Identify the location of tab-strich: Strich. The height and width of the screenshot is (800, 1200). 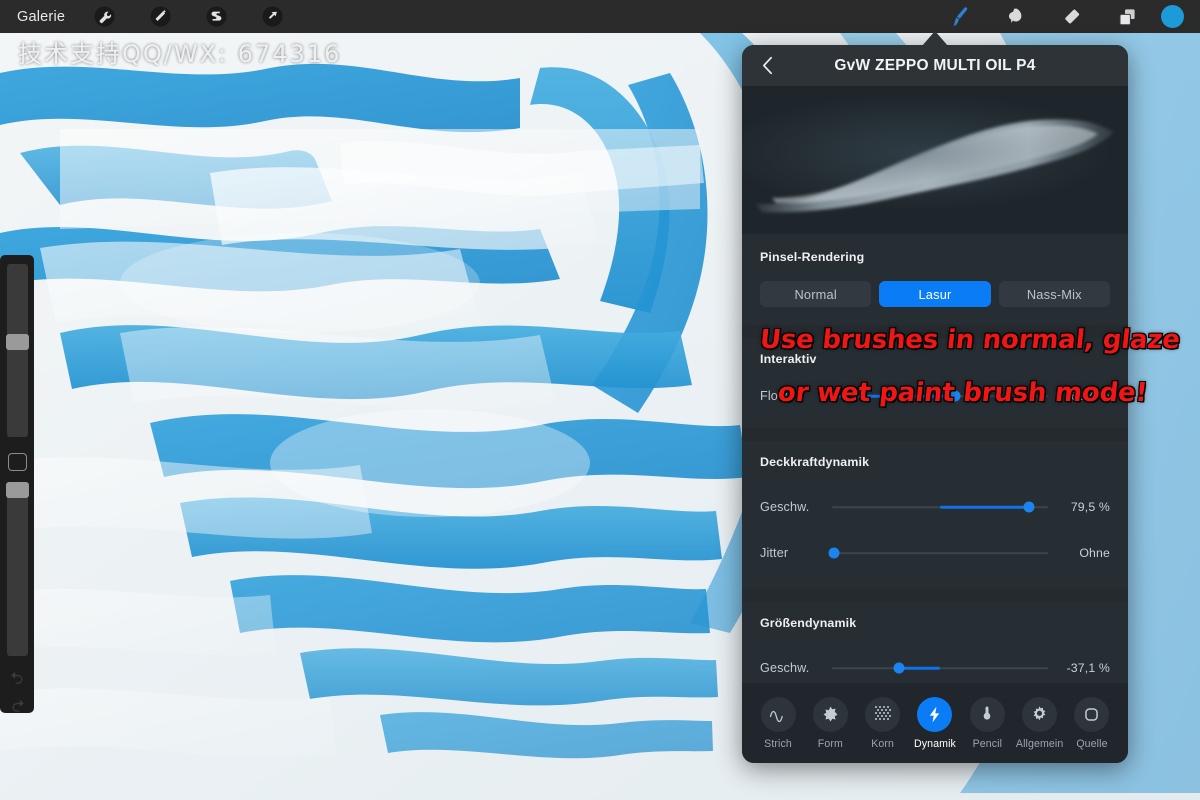
(778, 723).